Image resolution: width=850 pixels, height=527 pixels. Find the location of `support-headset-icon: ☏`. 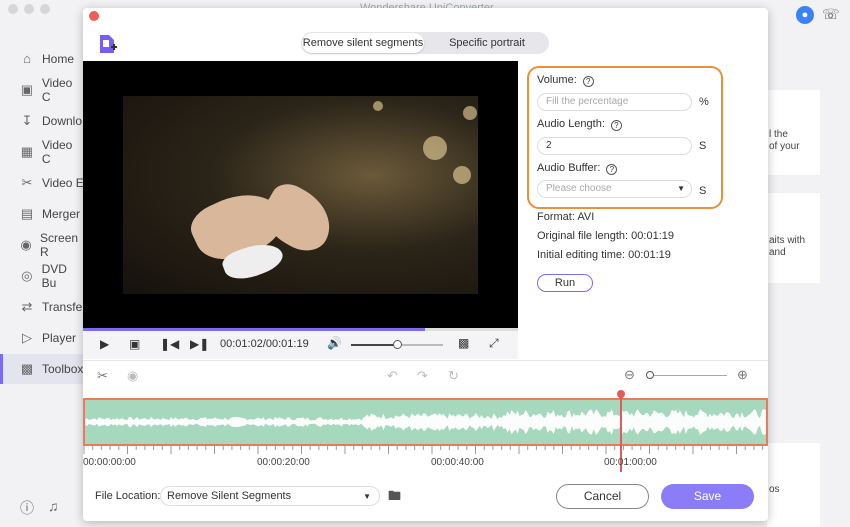

support-headset-icon: ☏ is located at coordinates (831, 14).